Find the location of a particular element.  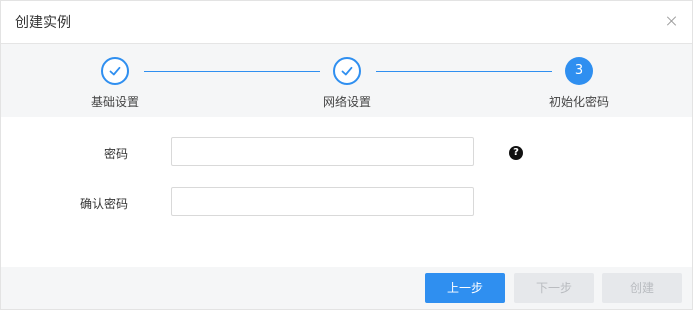

step-label-basic: 基础设置 is located at coordinates (115, 102).